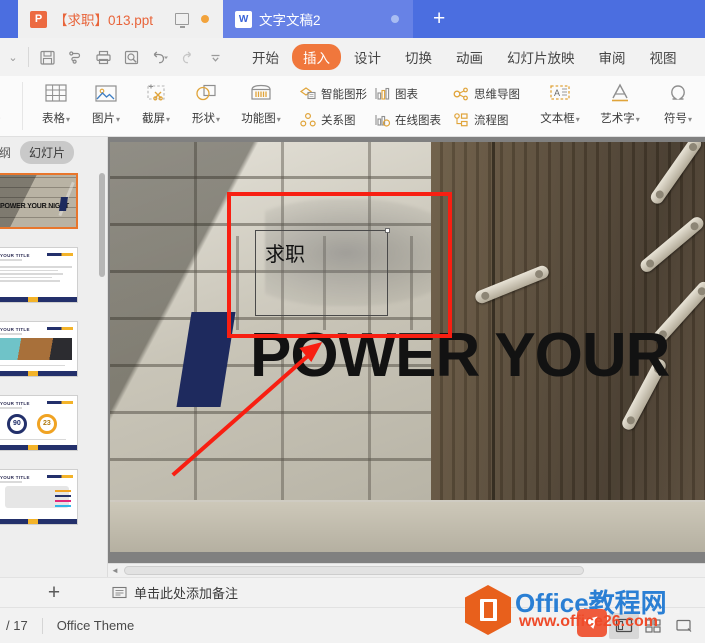 Image resolution: width=705 pixels, height=643 pixels. Describe the element at coordinates (103, 57) in the screenshot. I see `print-icon` at that location.